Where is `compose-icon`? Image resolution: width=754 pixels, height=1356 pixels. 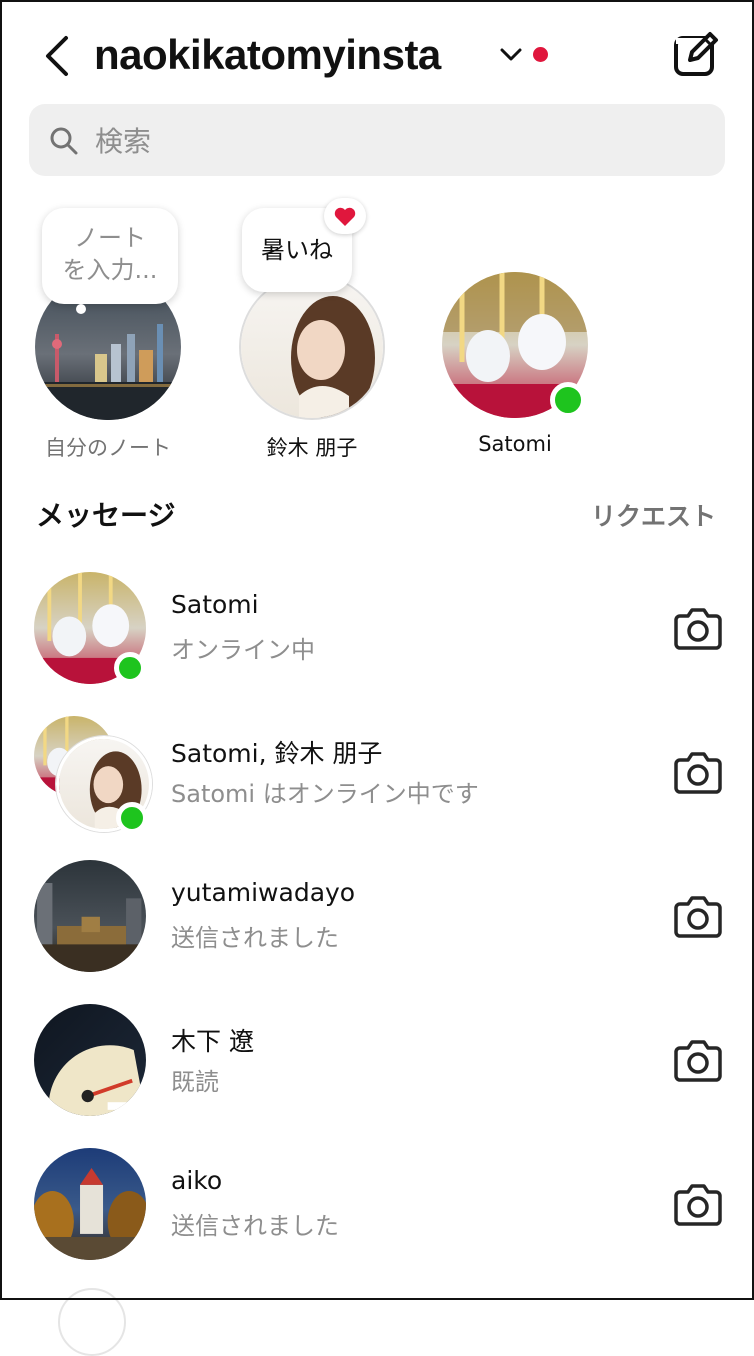 compose-icon is located at coordinates (696, 54).